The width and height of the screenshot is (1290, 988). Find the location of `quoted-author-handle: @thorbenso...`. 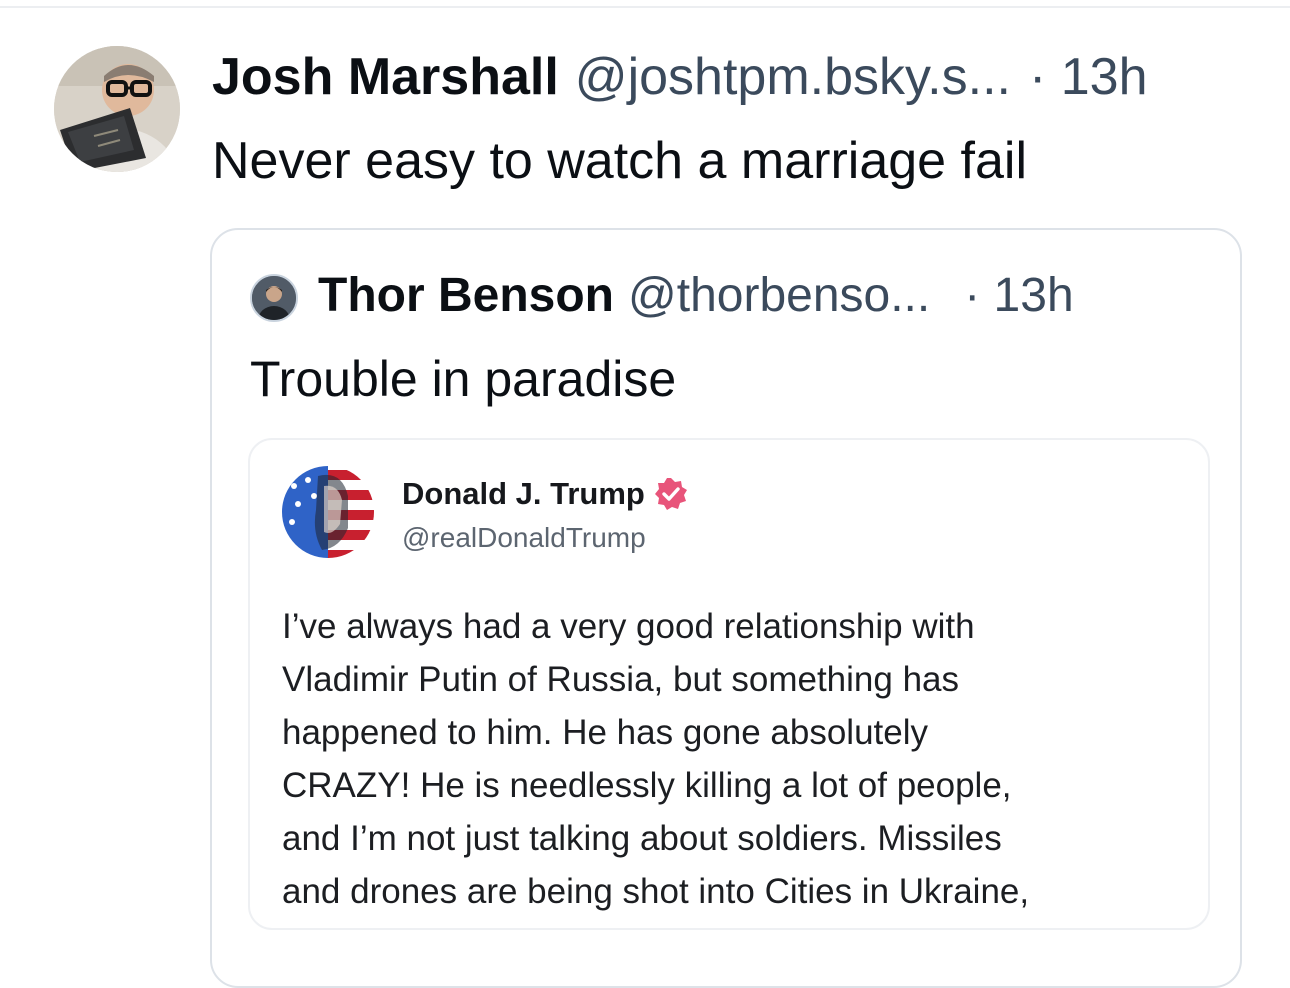

quoted-author-handle: @thorbenso... is located at coordinates (779, 296).